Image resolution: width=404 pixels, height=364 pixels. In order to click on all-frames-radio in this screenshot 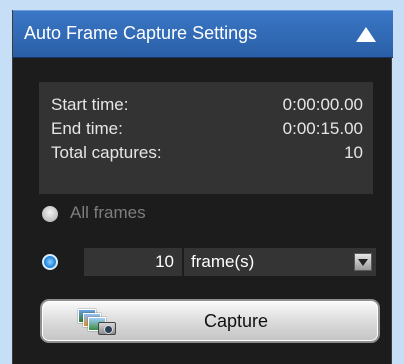, I will do `click(50, 214)`.